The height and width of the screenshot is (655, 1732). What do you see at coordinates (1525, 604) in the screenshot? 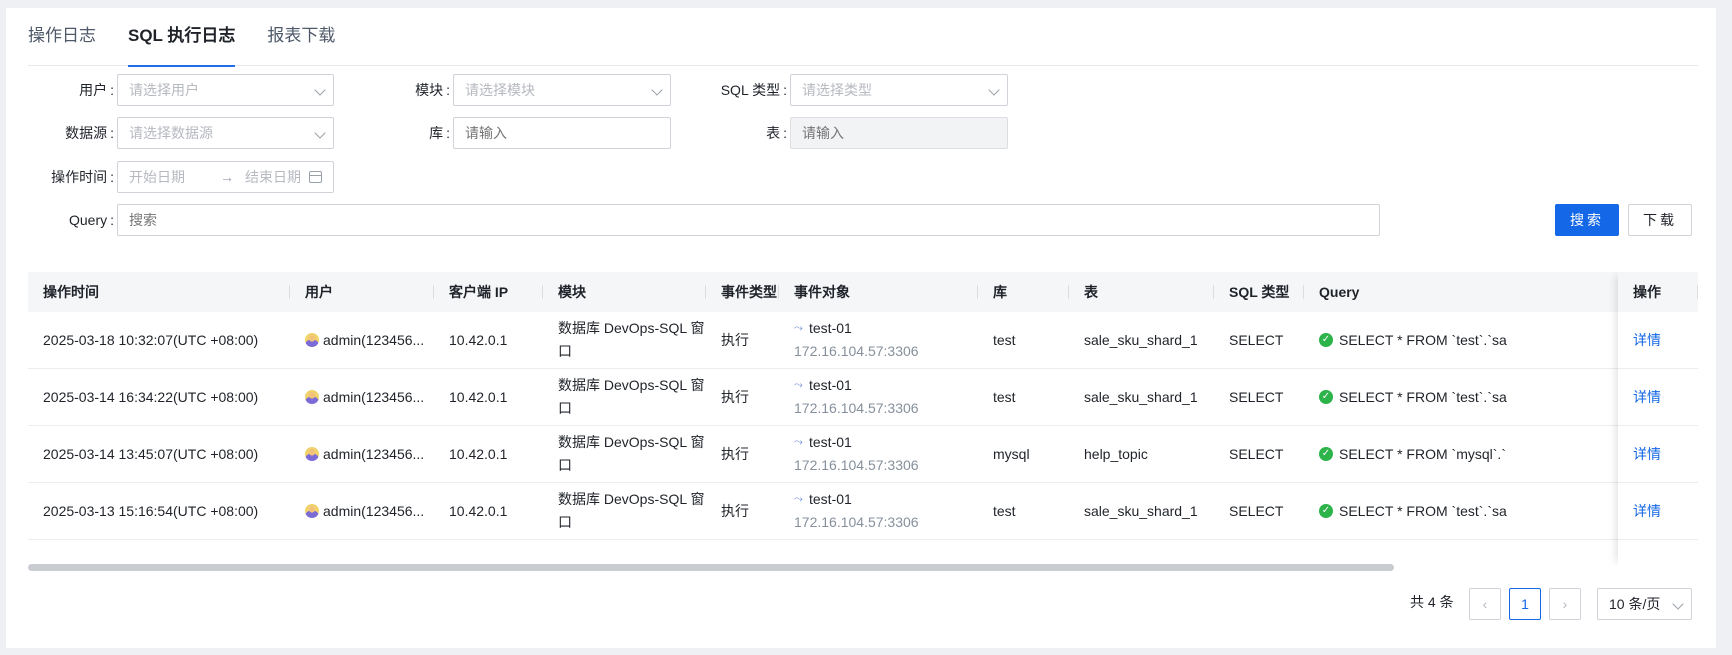
I see `page-1-button: 1` at bounding box center [1525, 604].